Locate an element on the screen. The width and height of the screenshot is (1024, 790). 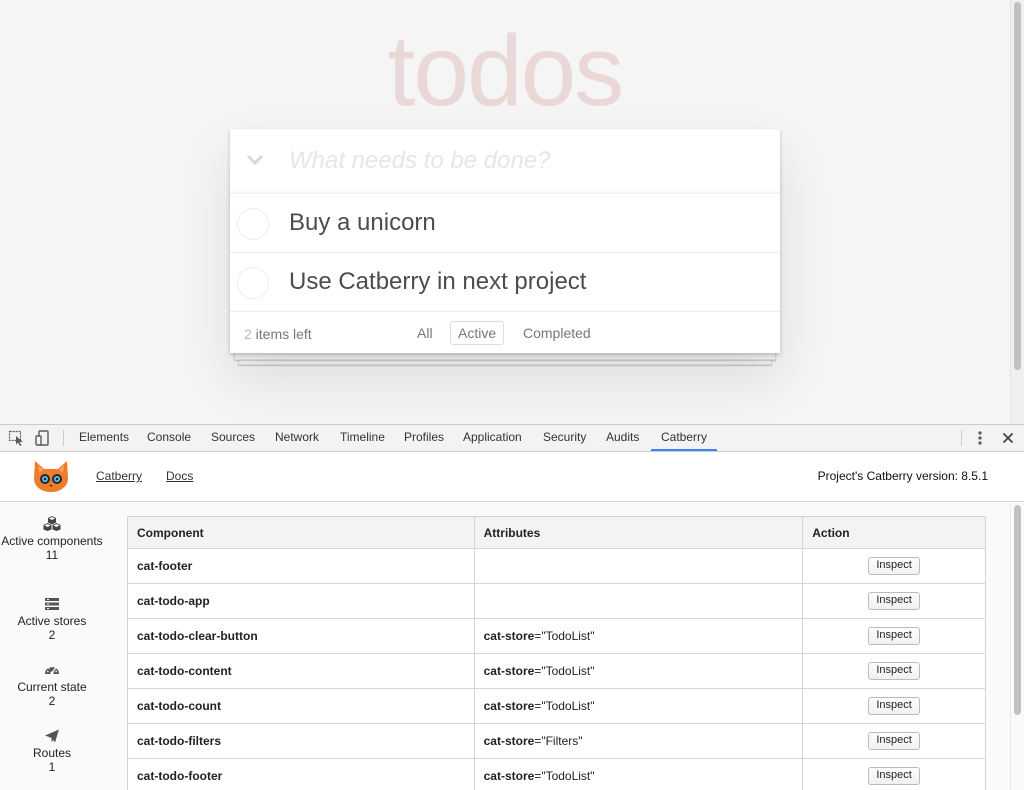
component-name: cat-todo-content is located at coordinates (301, 671).